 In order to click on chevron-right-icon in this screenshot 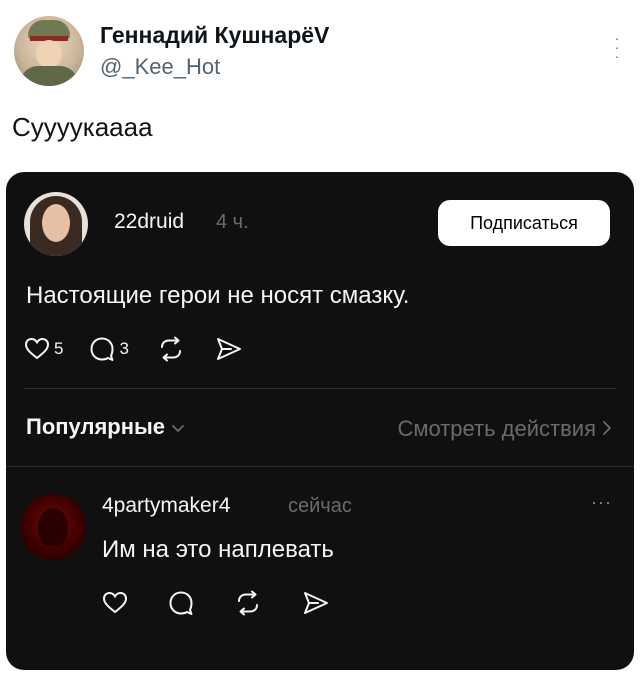, I will do `click(607, 429)`.